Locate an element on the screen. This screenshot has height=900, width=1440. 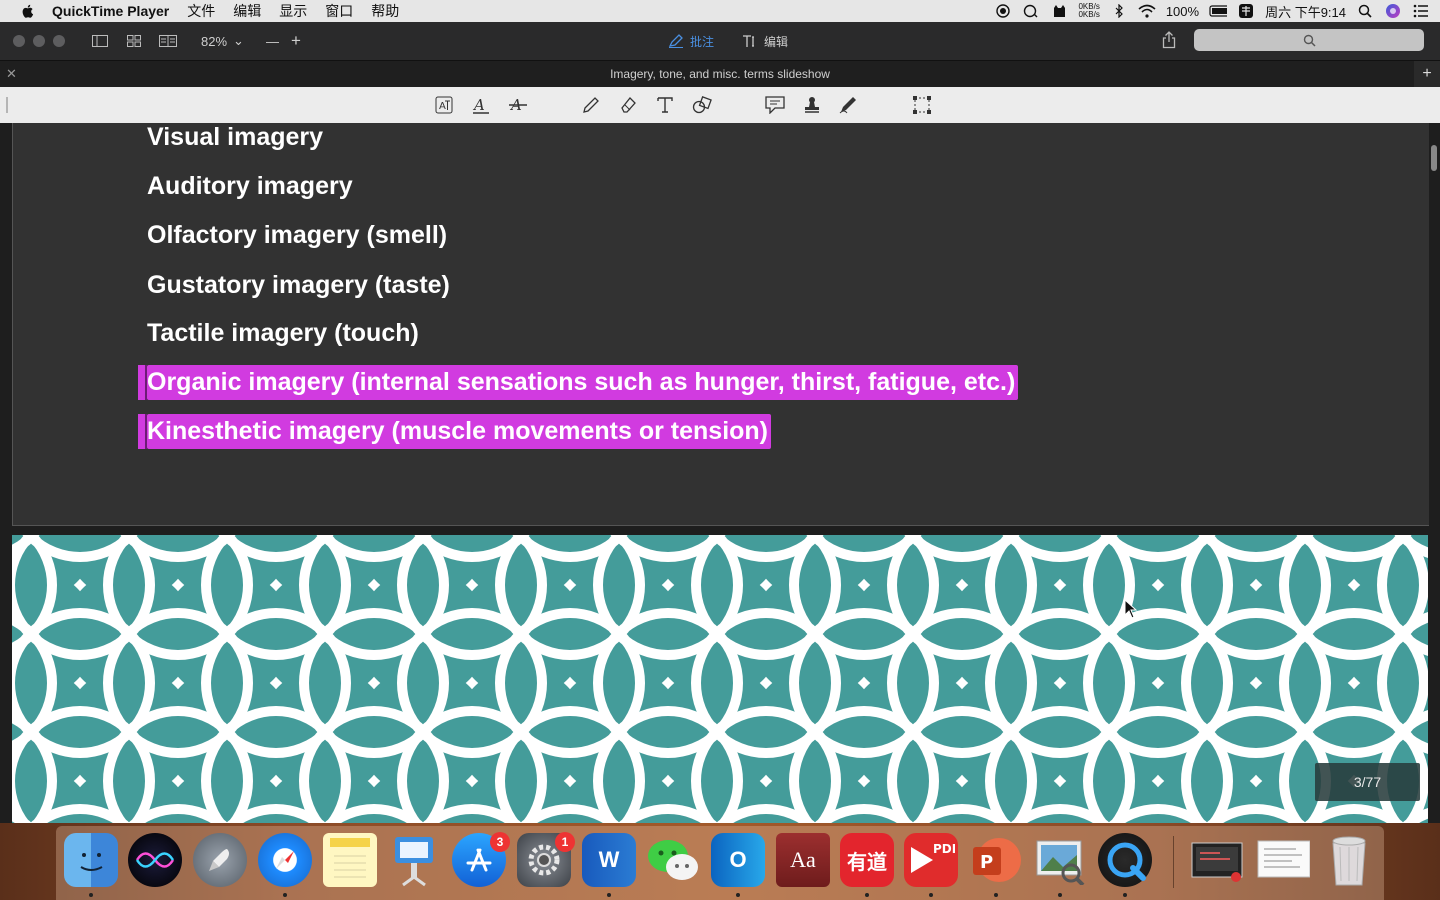
keynote-icon is located at coordinates (414, 860).